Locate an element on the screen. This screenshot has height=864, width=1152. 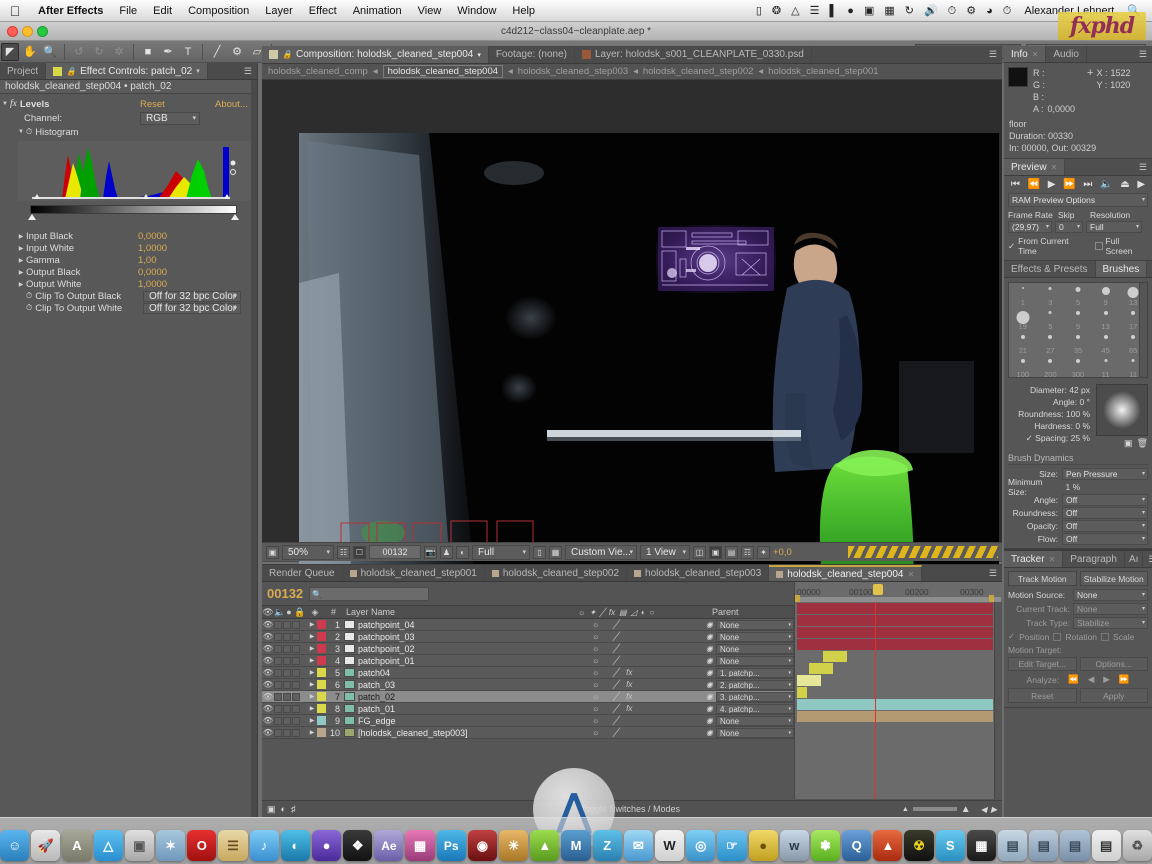
region-of-interest-icon: ▯ is located at coordinates (539, 552).